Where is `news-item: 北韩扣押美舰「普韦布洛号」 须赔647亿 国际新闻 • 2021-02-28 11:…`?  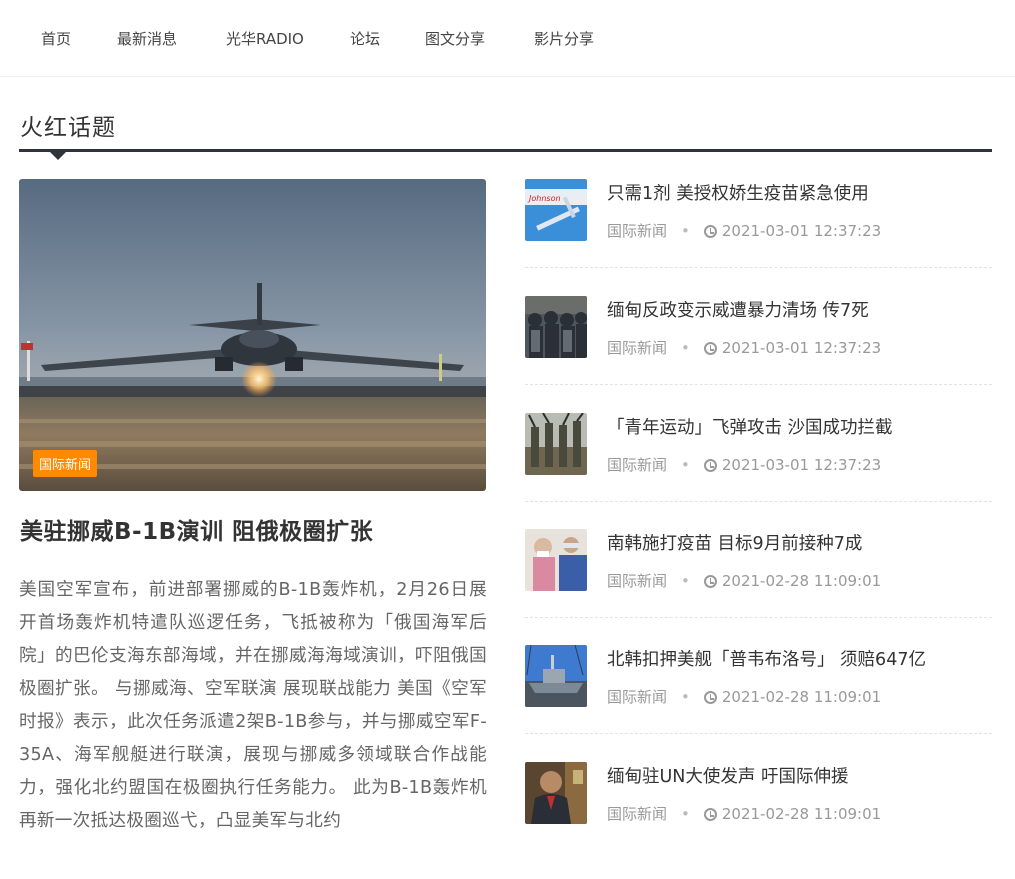 news-item: 北韩扣押美舰「普韦布洛号」 须赔647亿 国际新闻 • 2021-02-28 11:… is located at coordinates (758, 703).